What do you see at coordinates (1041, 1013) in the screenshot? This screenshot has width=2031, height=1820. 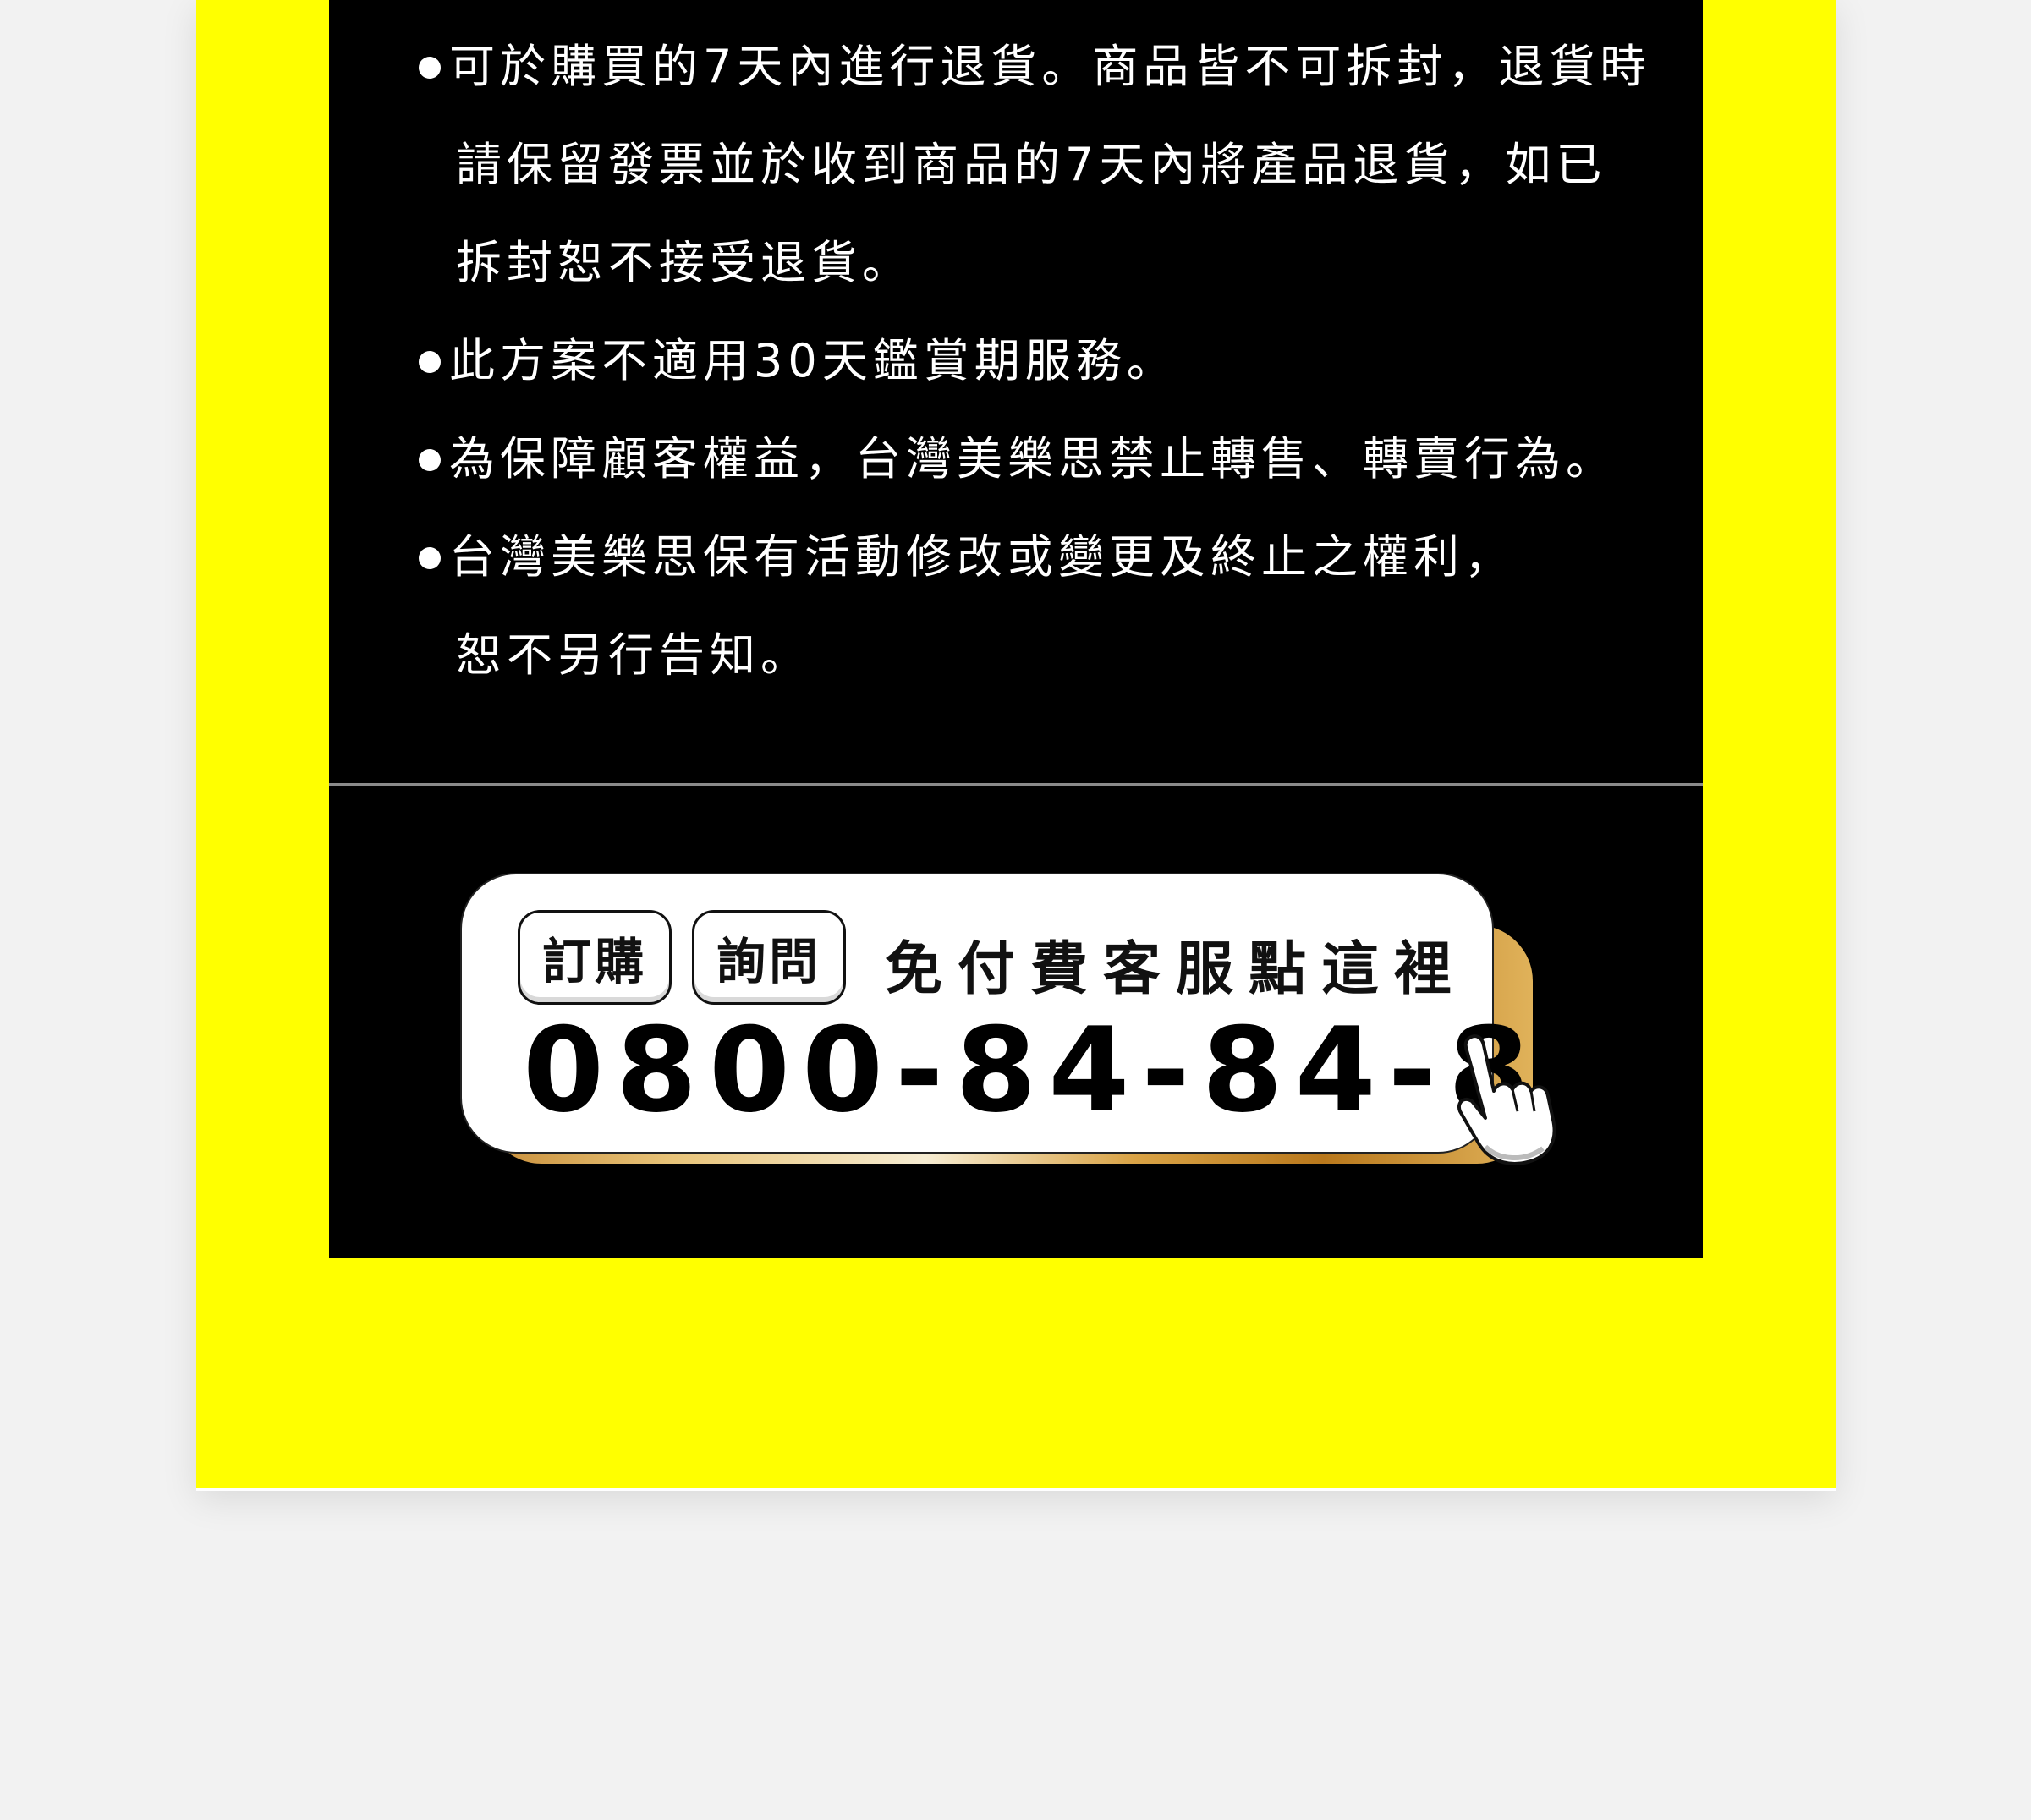 I see `button-face: 訂購 詢問 免付費客服點這裡 0800-84-84-84` at bounding box center [1041, 1013].